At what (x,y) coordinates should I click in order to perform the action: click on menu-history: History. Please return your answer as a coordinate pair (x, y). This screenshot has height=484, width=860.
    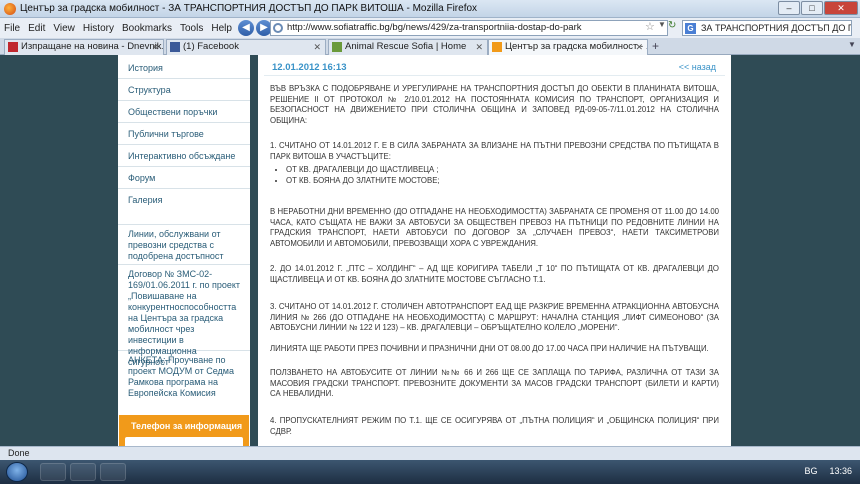
    Looking at the image, I should click on (98, 28).